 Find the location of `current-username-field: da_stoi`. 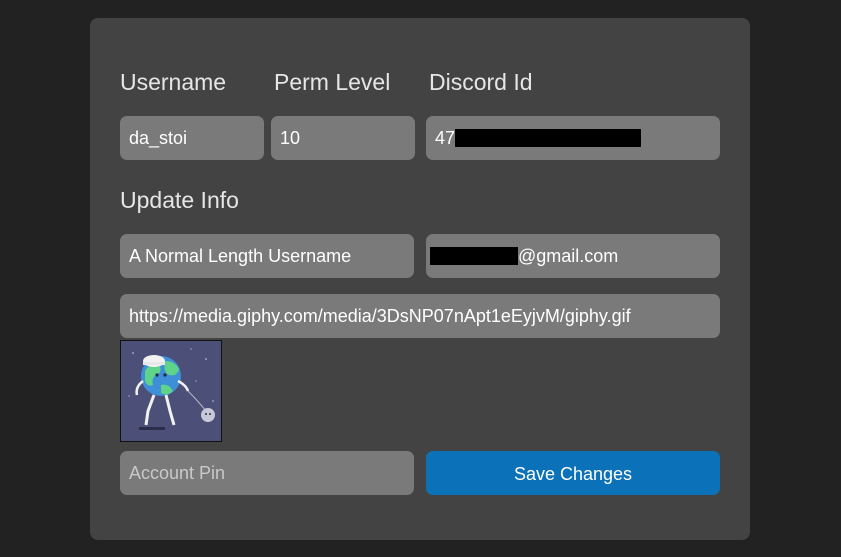

current-username-field: da_stoi is located at coordinates (192, 138).